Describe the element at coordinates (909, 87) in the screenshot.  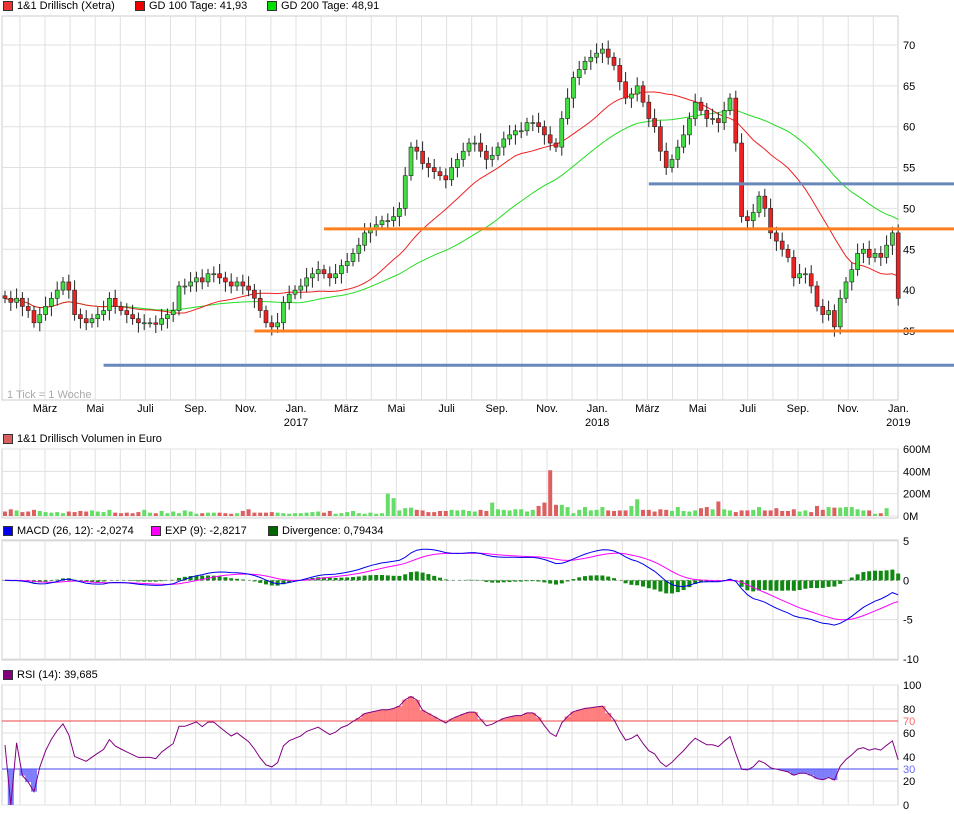
I see `price-tick-label: 65` at that location.